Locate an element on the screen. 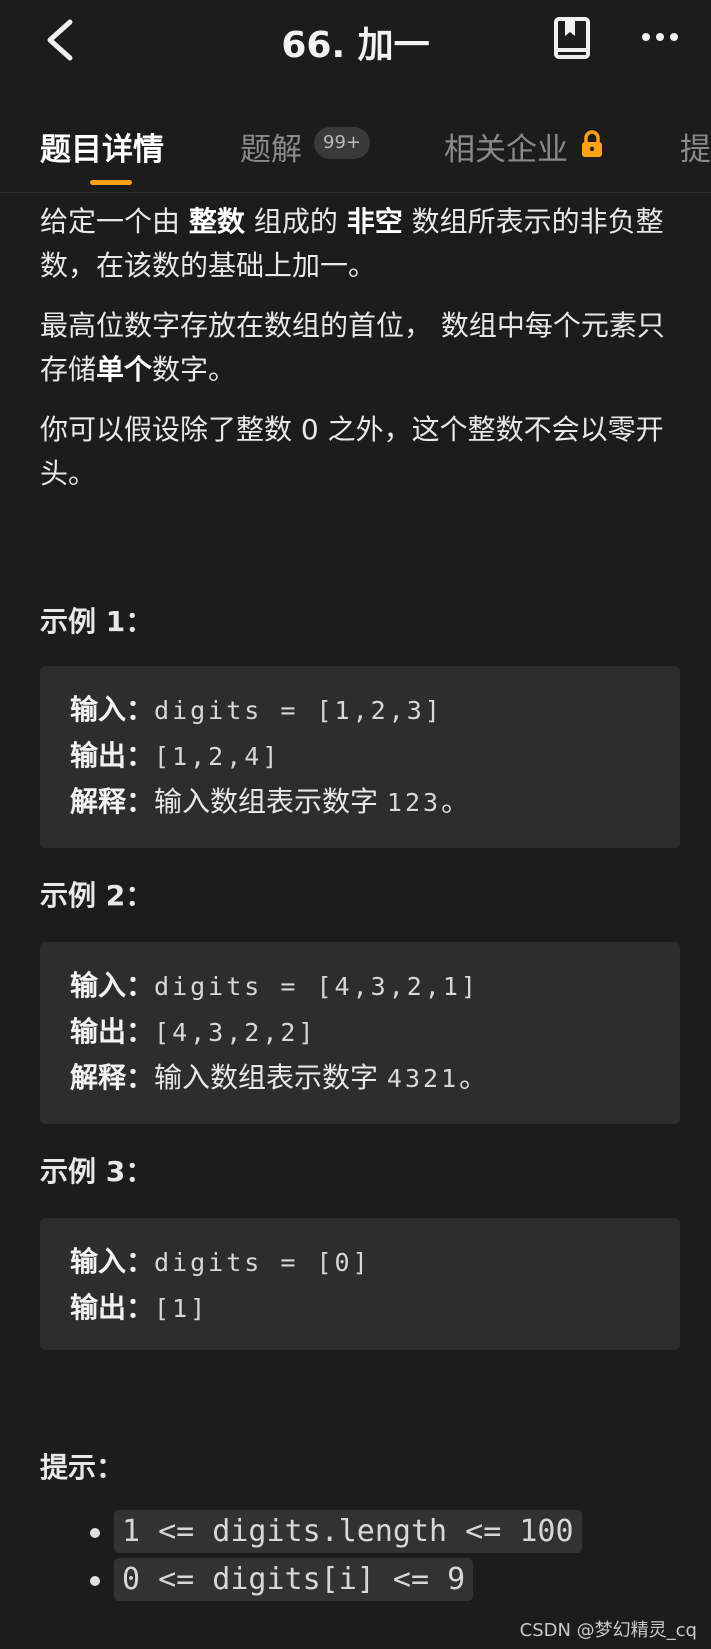 The image size is (711, 1649). example-2-input: 输入：digits = [4,3,2,1] is located at coordinates (274, 985).